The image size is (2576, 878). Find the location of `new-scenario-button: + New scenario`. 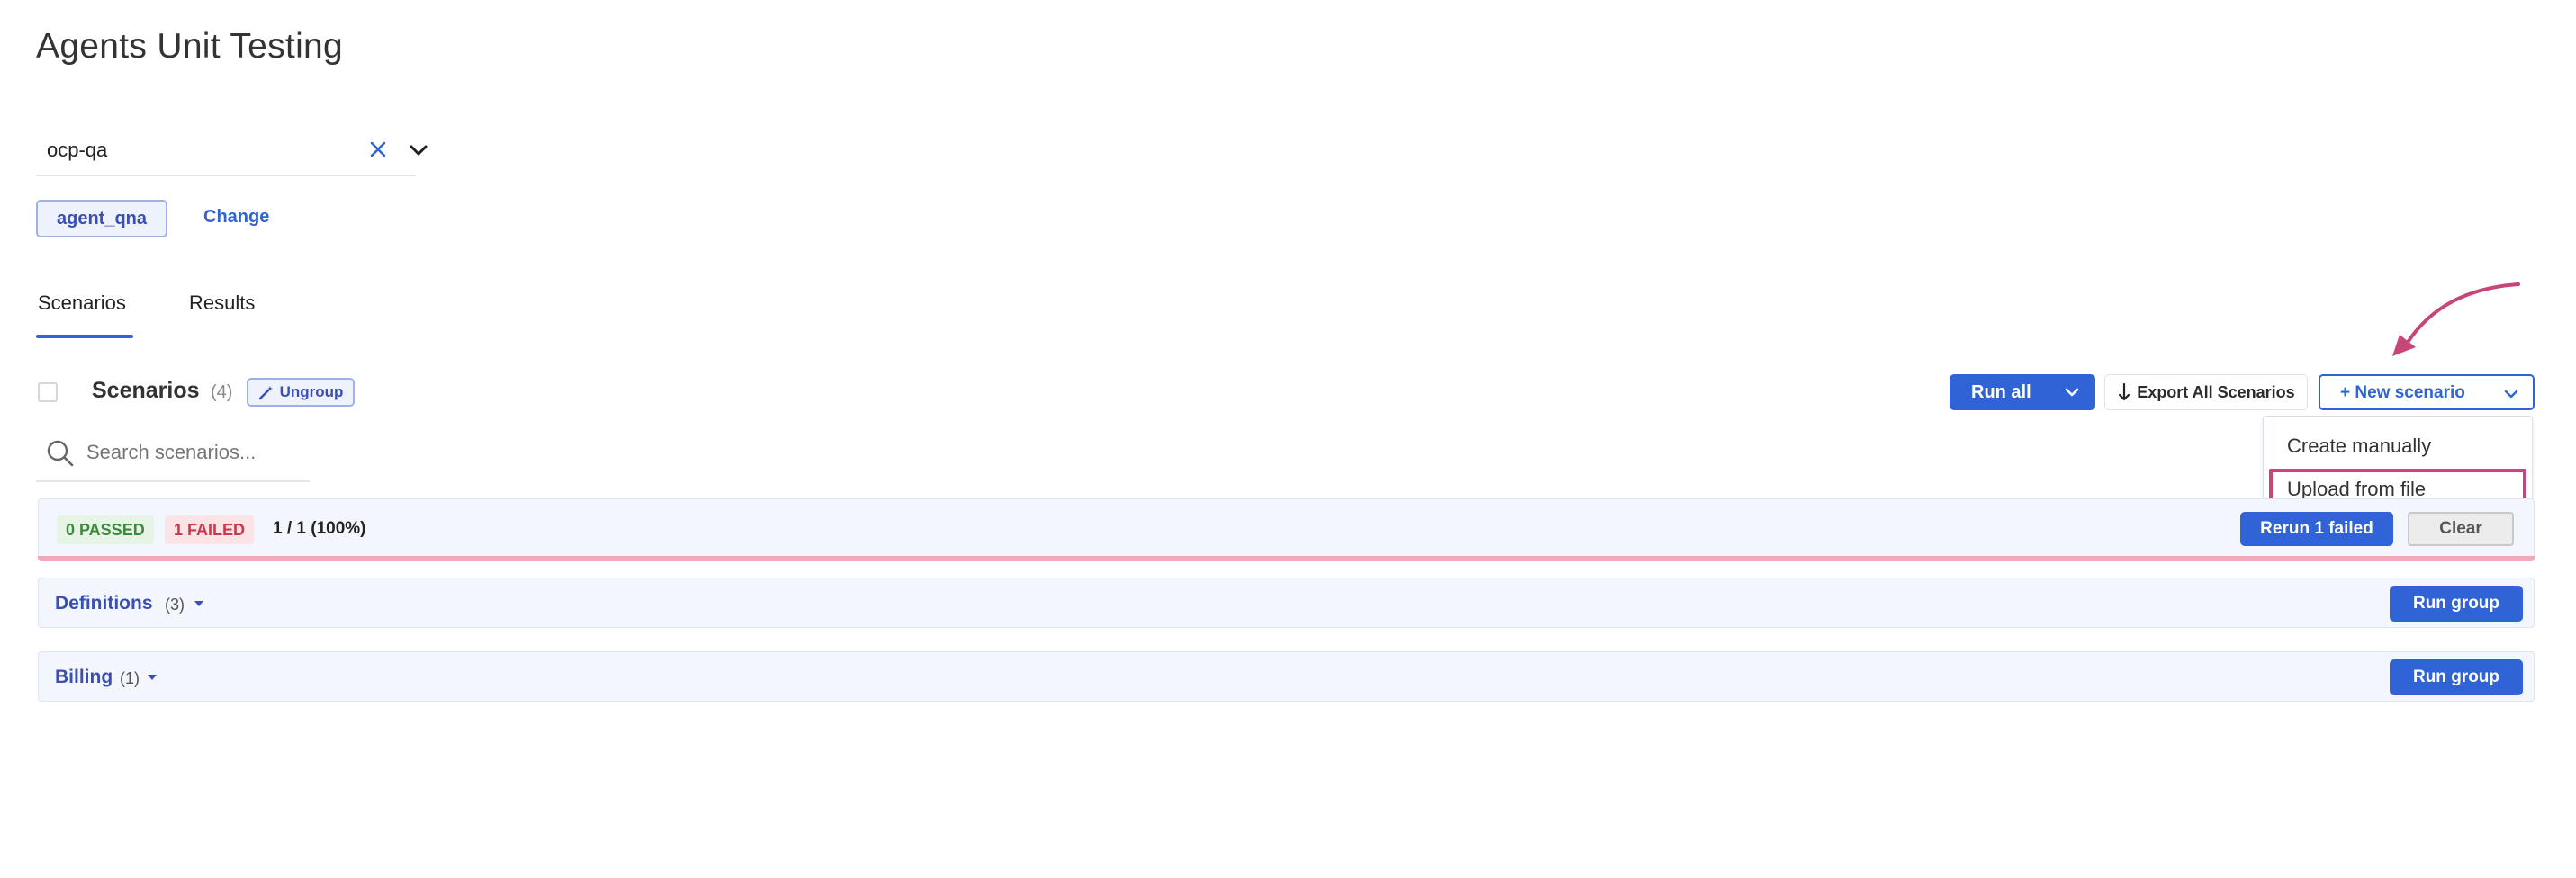

new-scenario-button: + New scenario is located at coordinates (2427, 392).